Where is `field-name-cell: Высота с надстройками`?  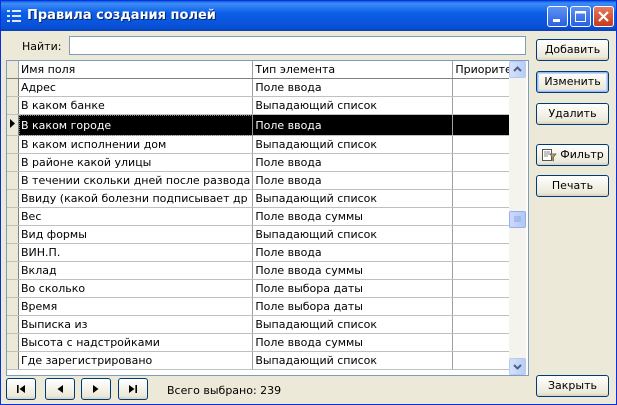
field-name-cell: Высота с надстройками is located at coordinates (136, 342).